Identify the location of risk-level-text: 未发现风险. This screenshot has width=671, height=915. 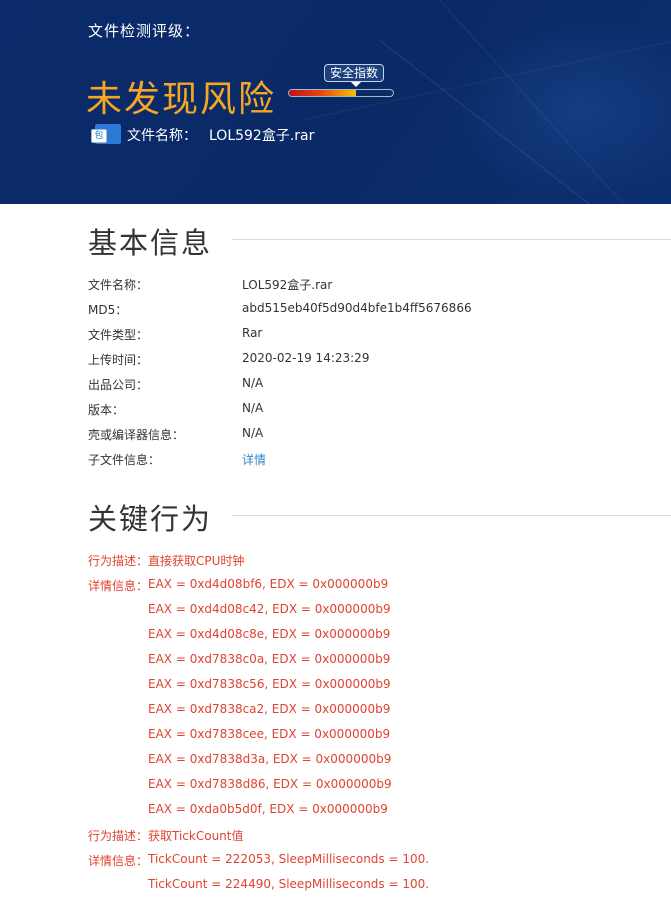
(181, 99).